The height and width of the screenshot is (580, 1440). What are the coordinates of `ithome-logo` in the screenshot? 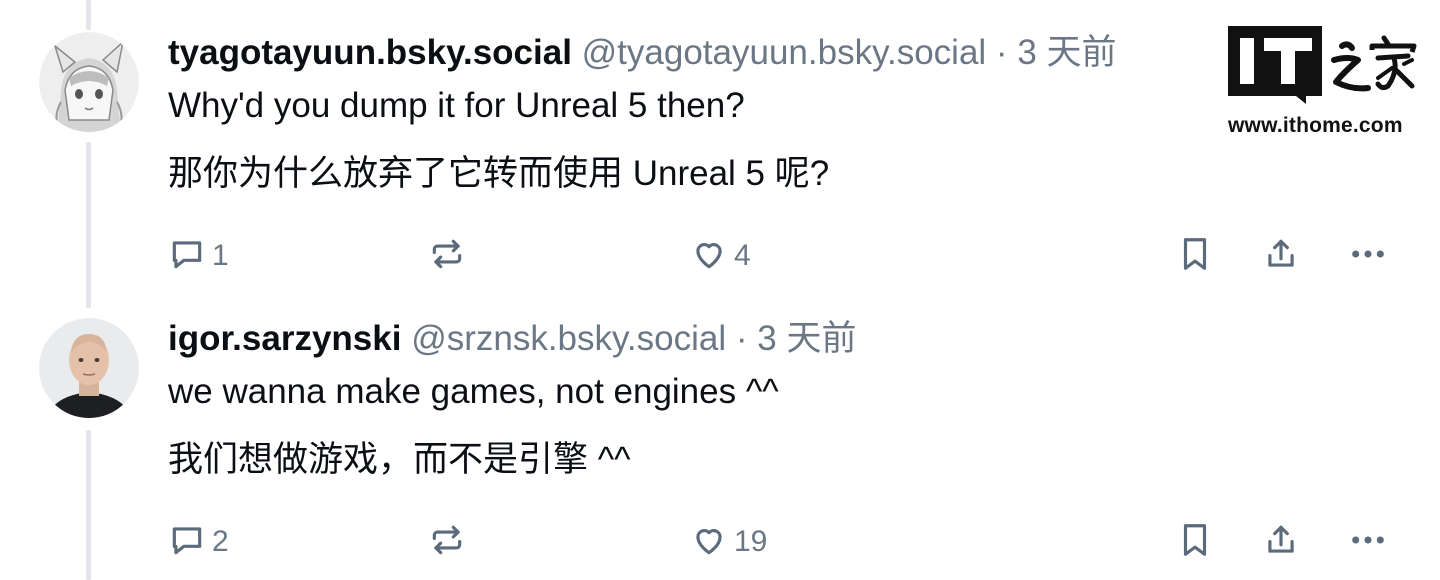 It's located at (1323, 68).